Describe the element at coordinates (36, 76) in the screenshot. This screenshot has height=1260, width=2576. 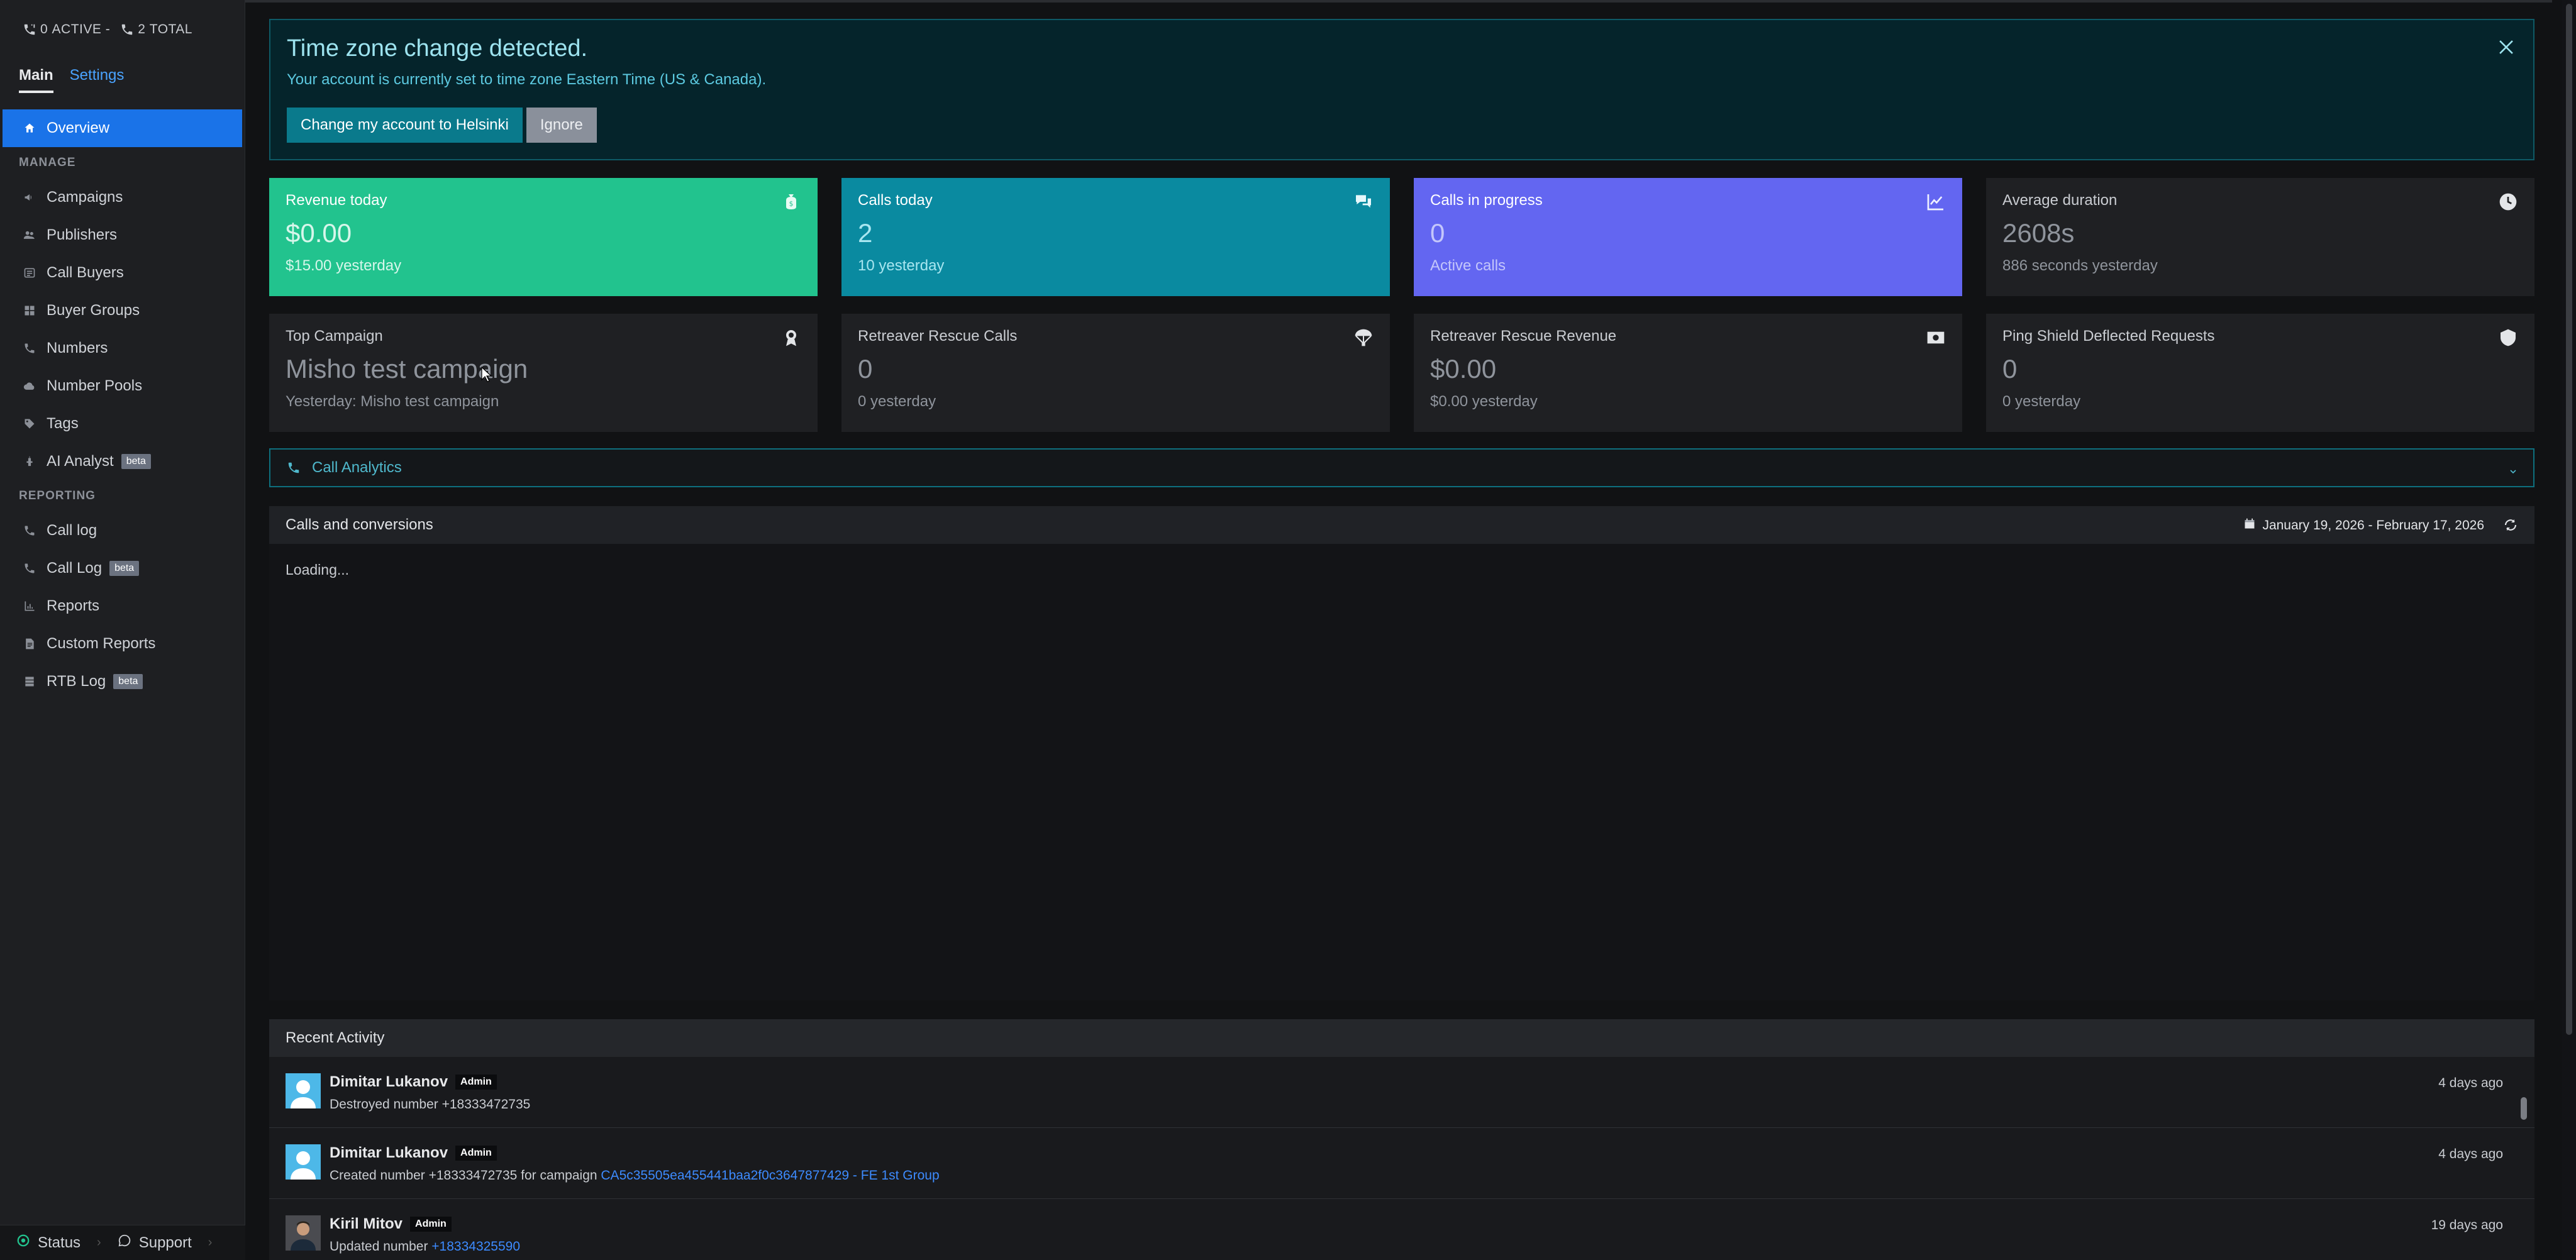
I see `tab-main: Main` at that location.